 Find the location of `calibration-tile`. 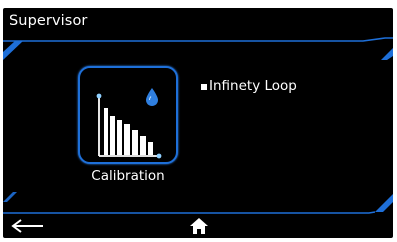

calibration-tile is located at coordinates (128, 115).